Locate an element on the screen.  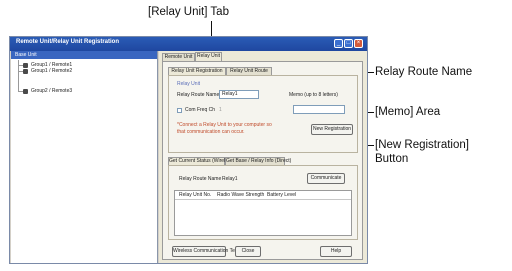
com-freq-value: 1 is located at coordinates (220, 110).